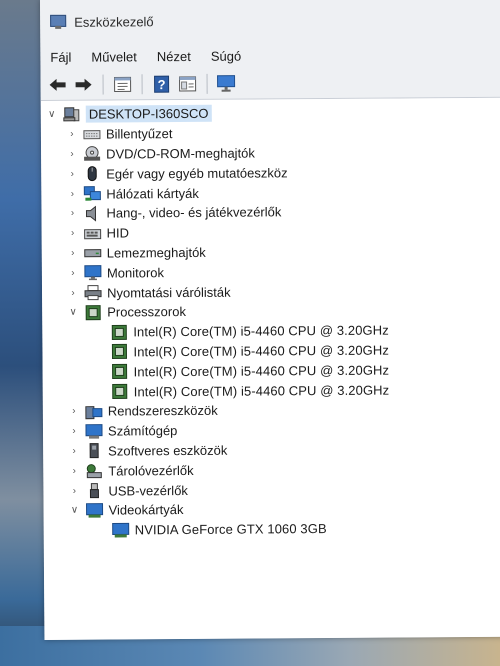 The image size is (500, 666). I want to click on disc-drive-icon, so click(92, 154).